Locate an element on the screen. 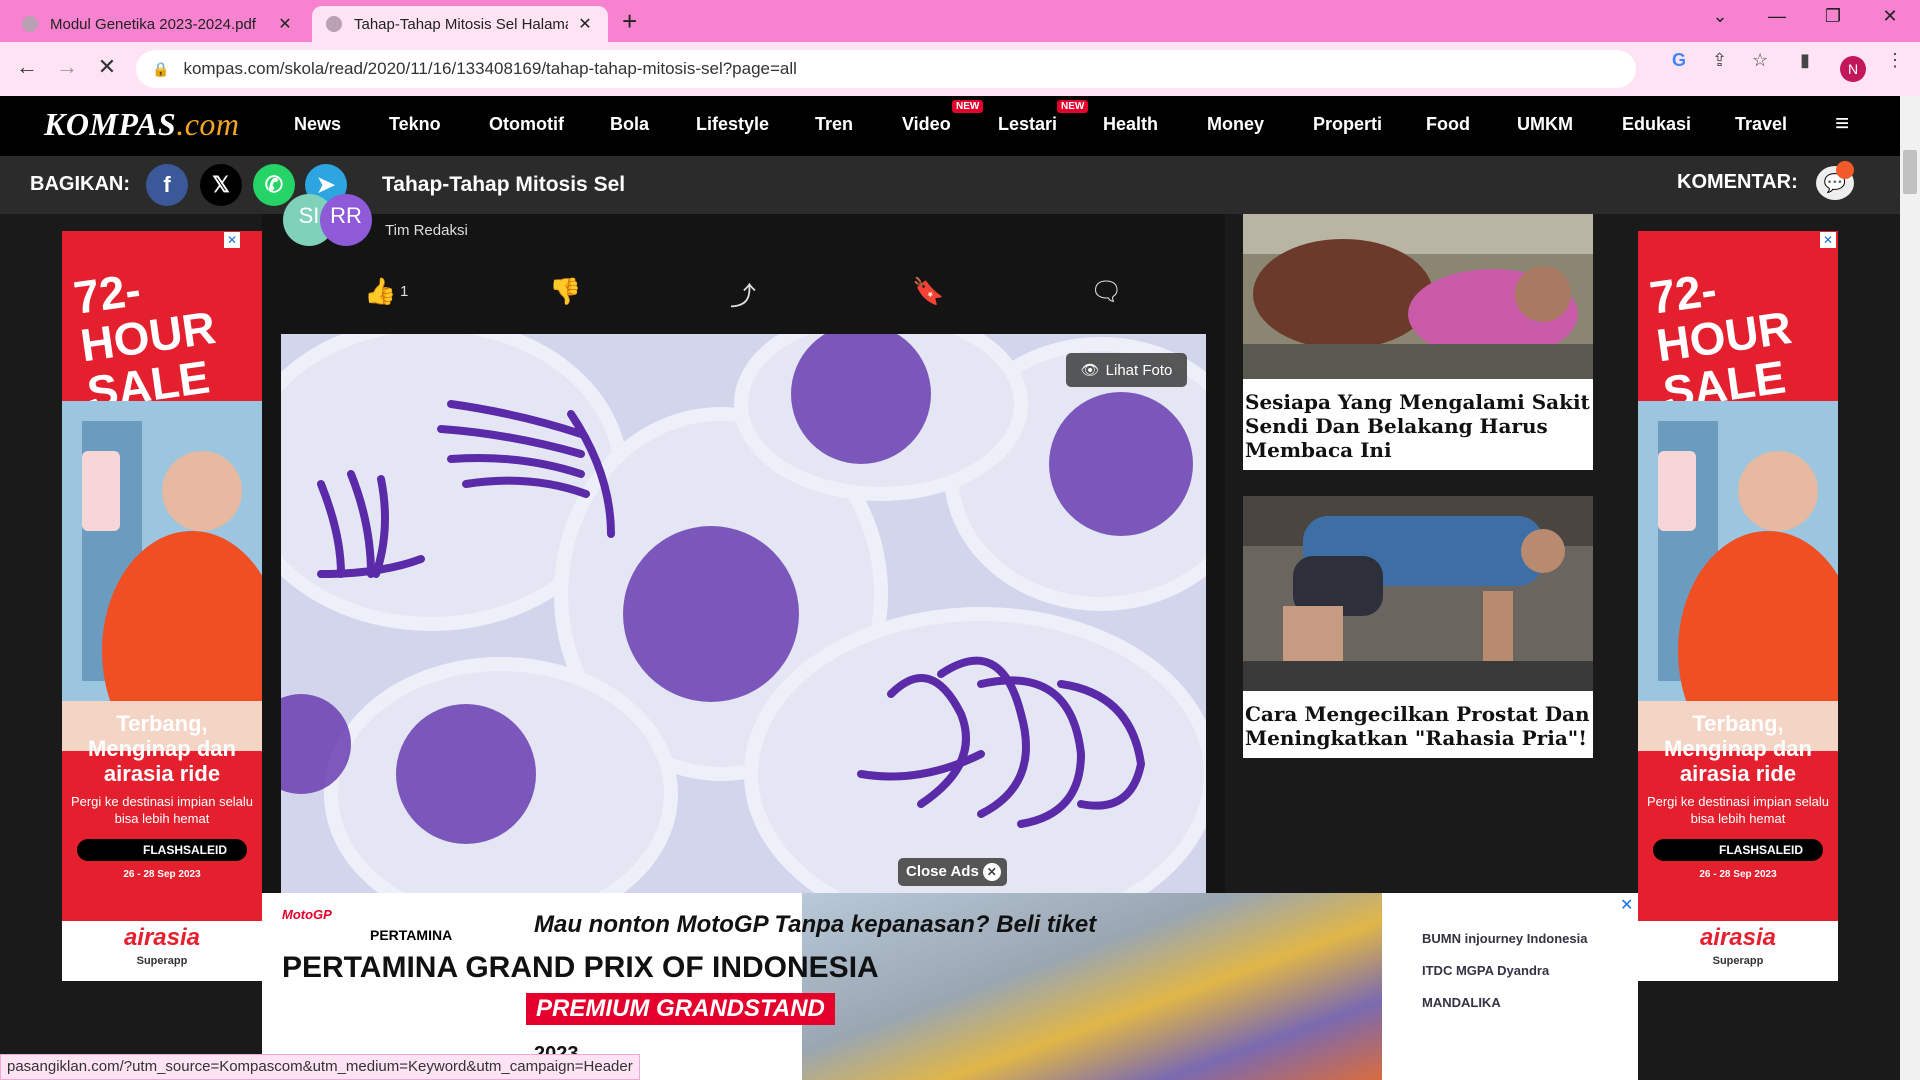 This screenshot has height=1080, width=1920. lock-icon: 🔒 is located at coordinates (160, 69).